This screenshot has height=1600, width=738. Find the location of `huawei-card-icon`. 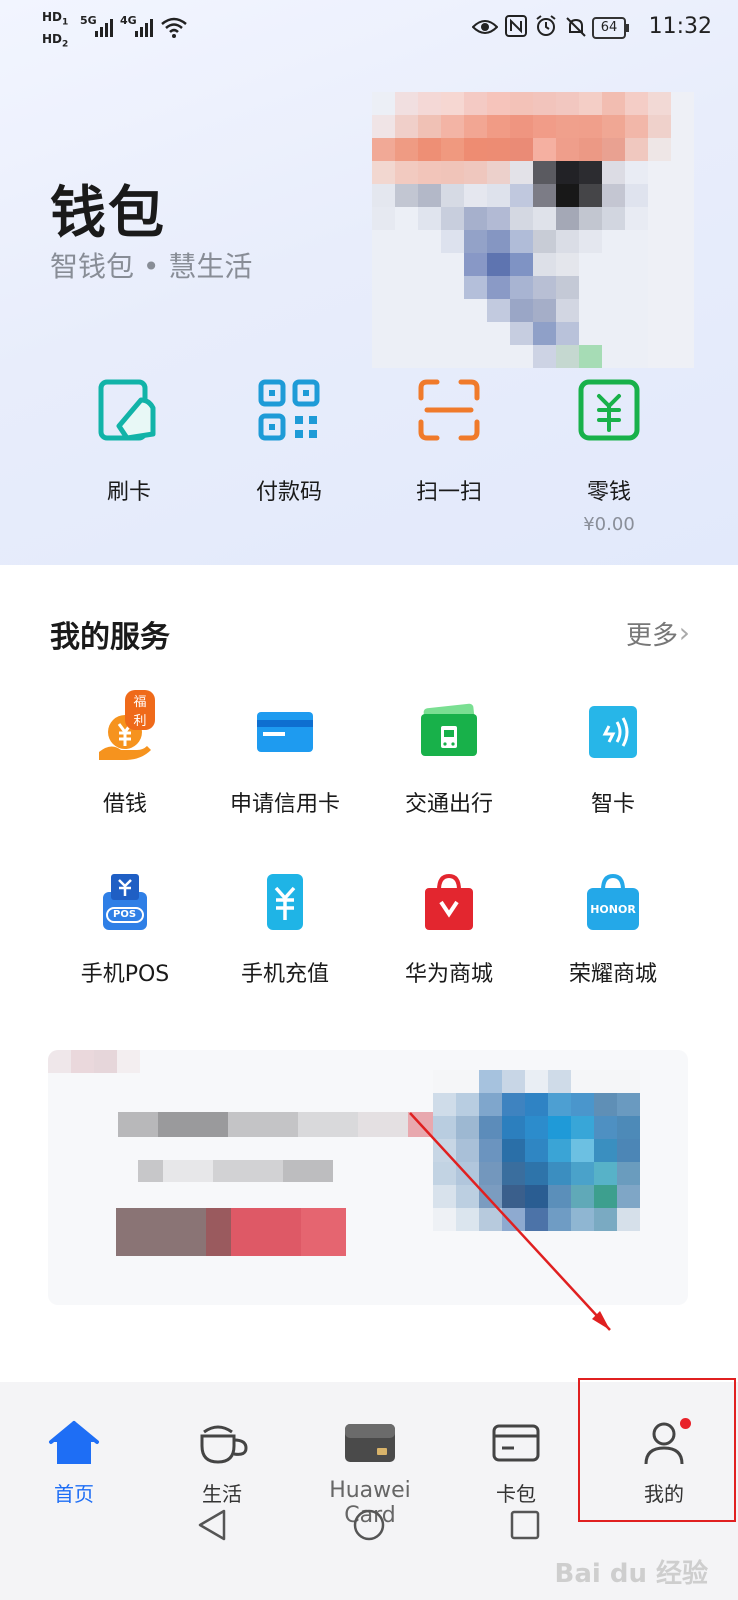

huawei-card-icon is located at coordinates (370, 1445).